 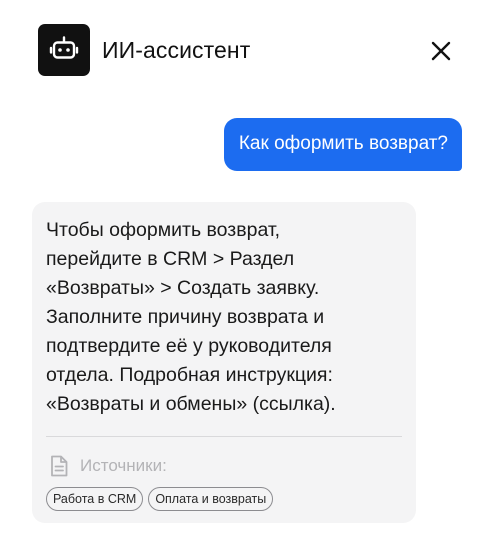 I want to click on chat-header: ИИ-ассистент, so click(x=246, y=51).